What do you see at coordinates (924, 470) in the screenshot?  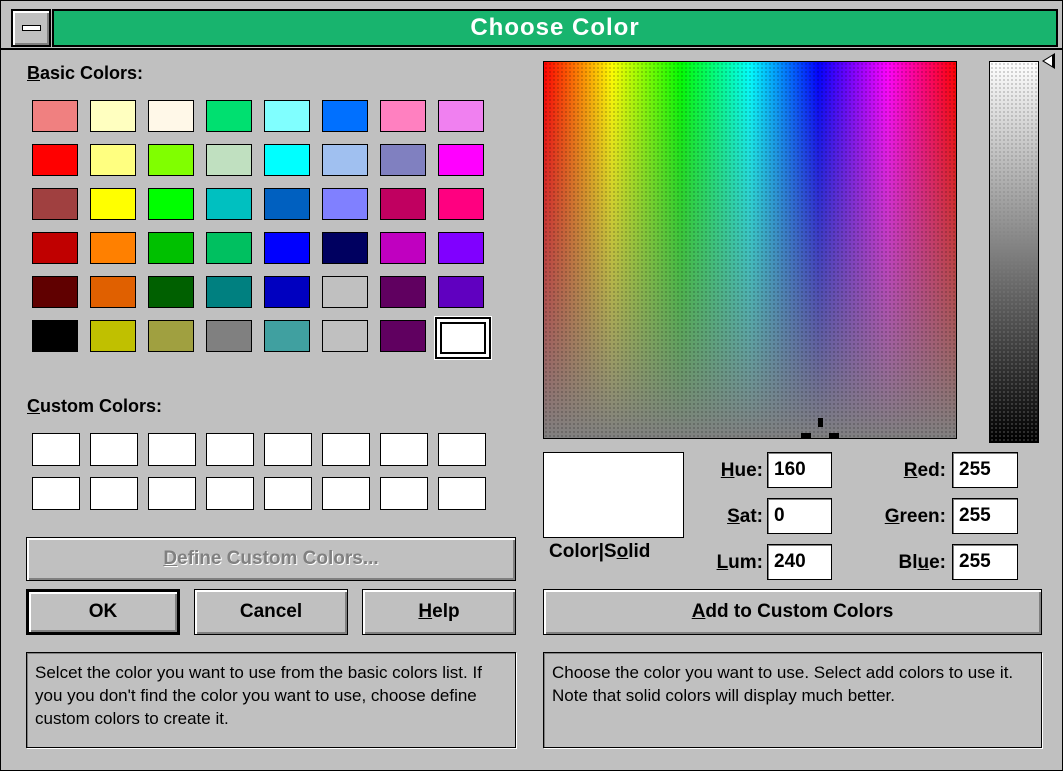 I see `red-label: Red:` at bounding box center [924, 470].